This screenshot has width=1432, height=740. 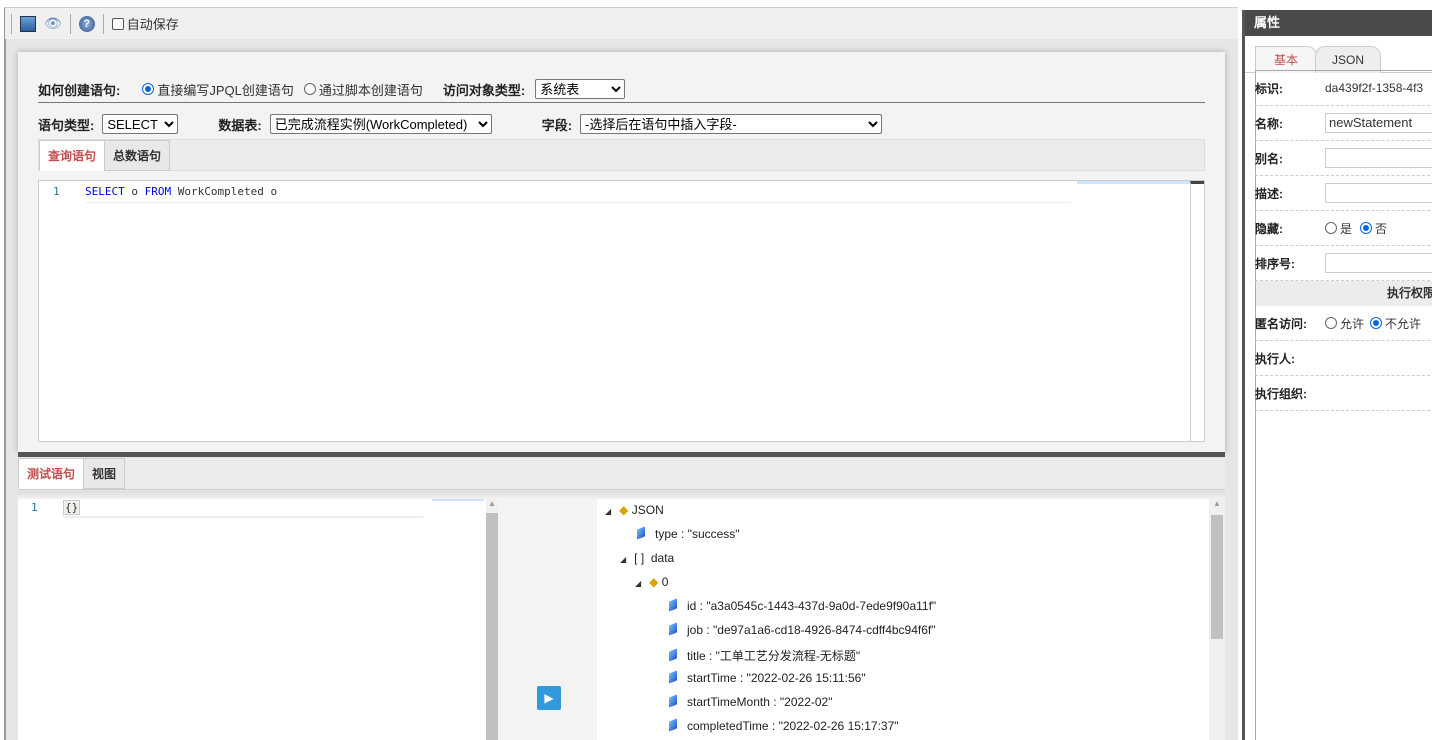 I want to click on tree-leaf: title : "工单工艺分发流程-无标题", so click(x=764, y=655).